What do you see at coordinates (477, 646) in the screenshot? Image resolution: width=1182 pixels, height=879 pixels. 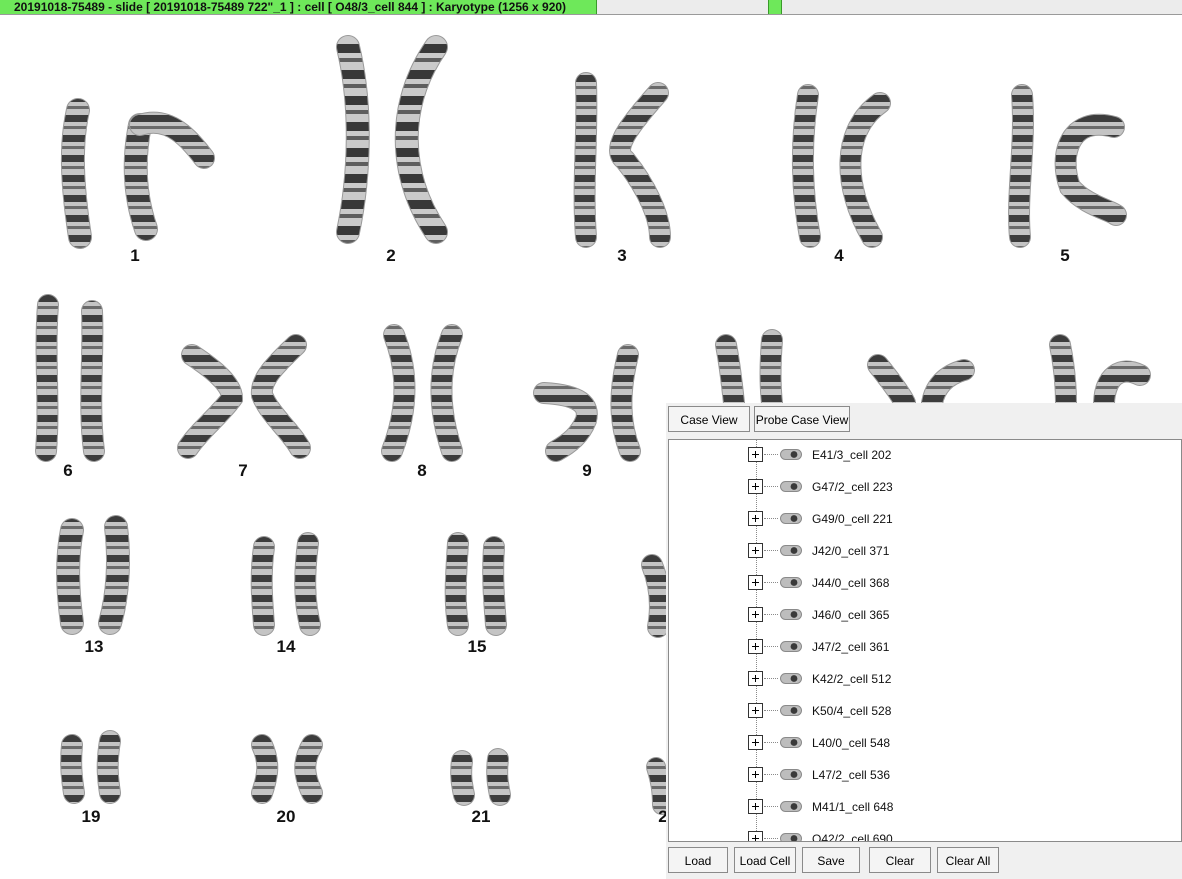 I see `chromosome-number-label: 15` at bounding box center [477, 646].